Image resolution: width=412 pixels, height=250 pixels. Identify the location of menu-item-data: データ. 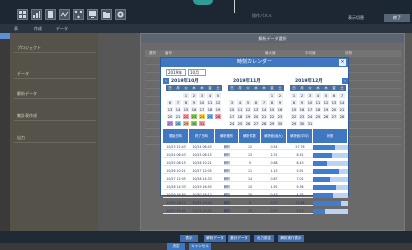
(62, 29).